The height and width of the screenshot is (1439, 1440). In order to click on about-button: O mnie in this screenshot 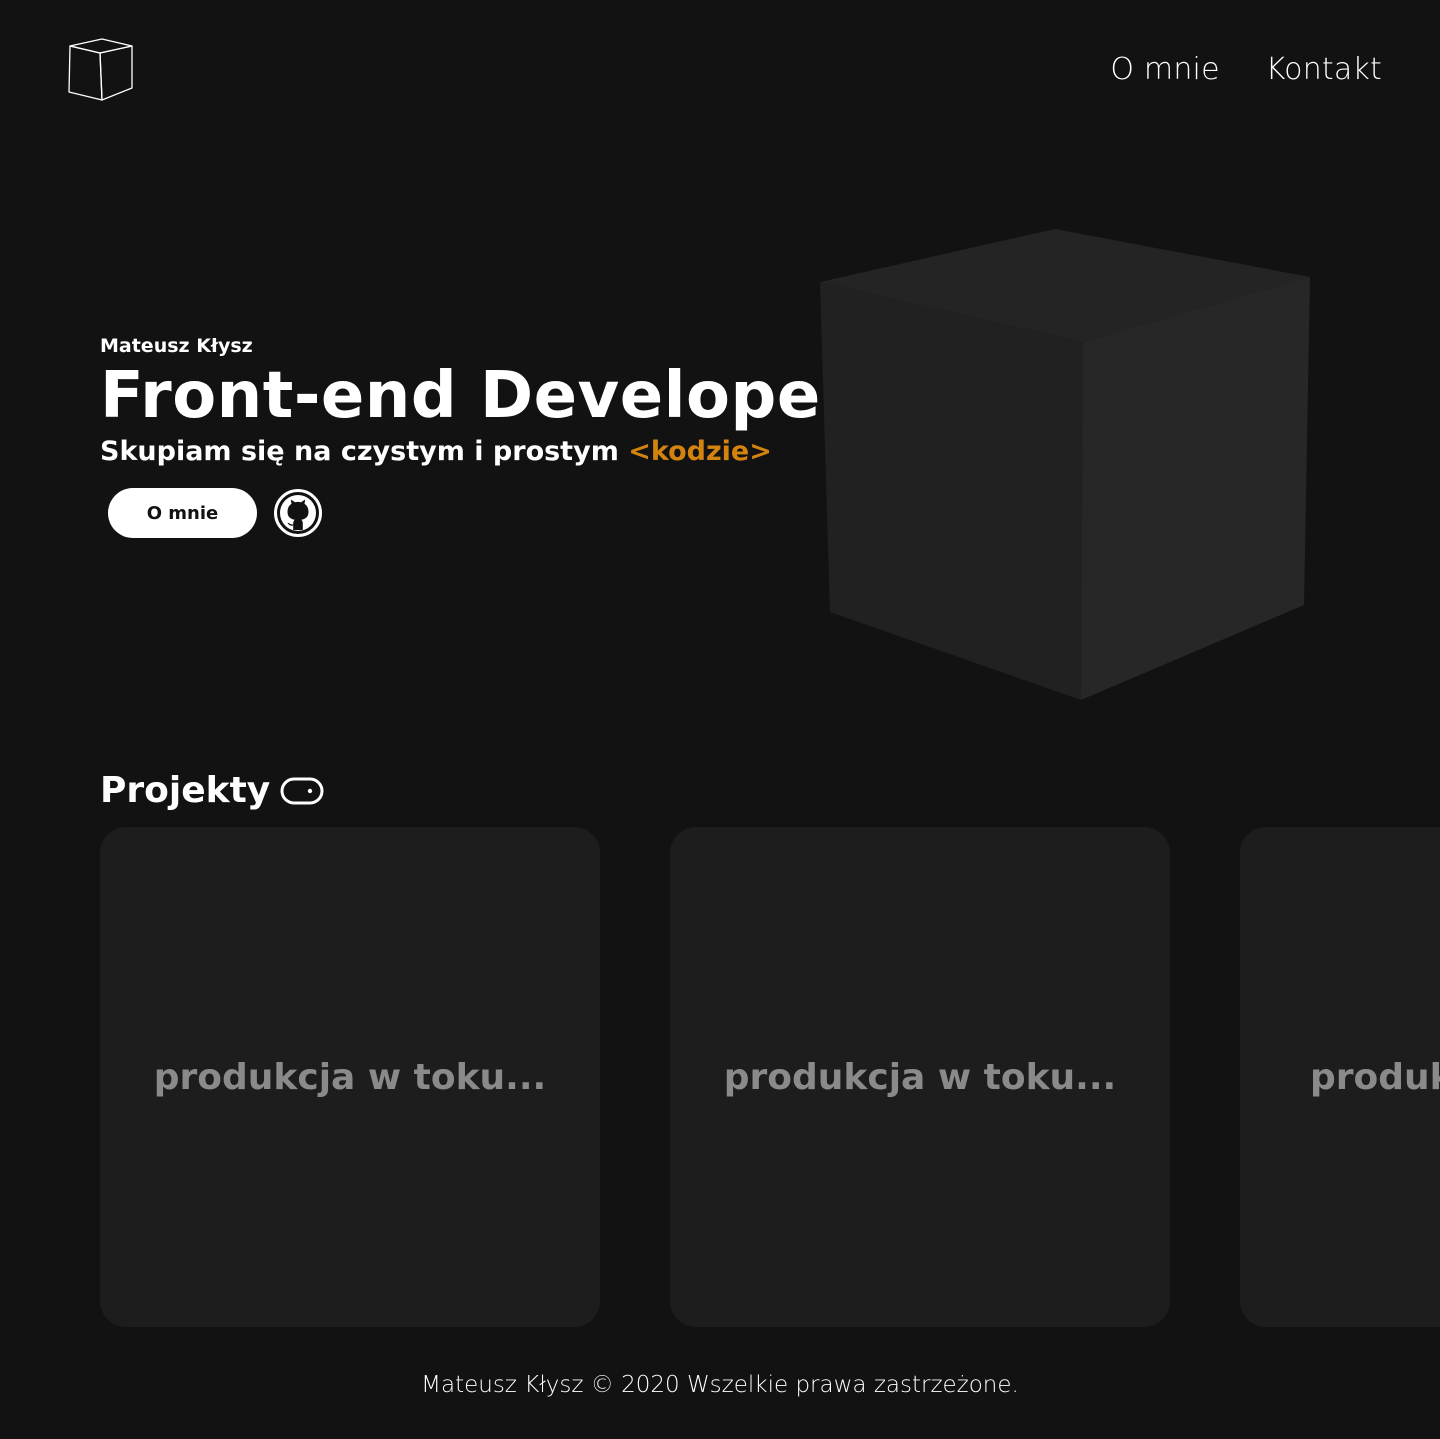, I will do `click(182, 513)`.